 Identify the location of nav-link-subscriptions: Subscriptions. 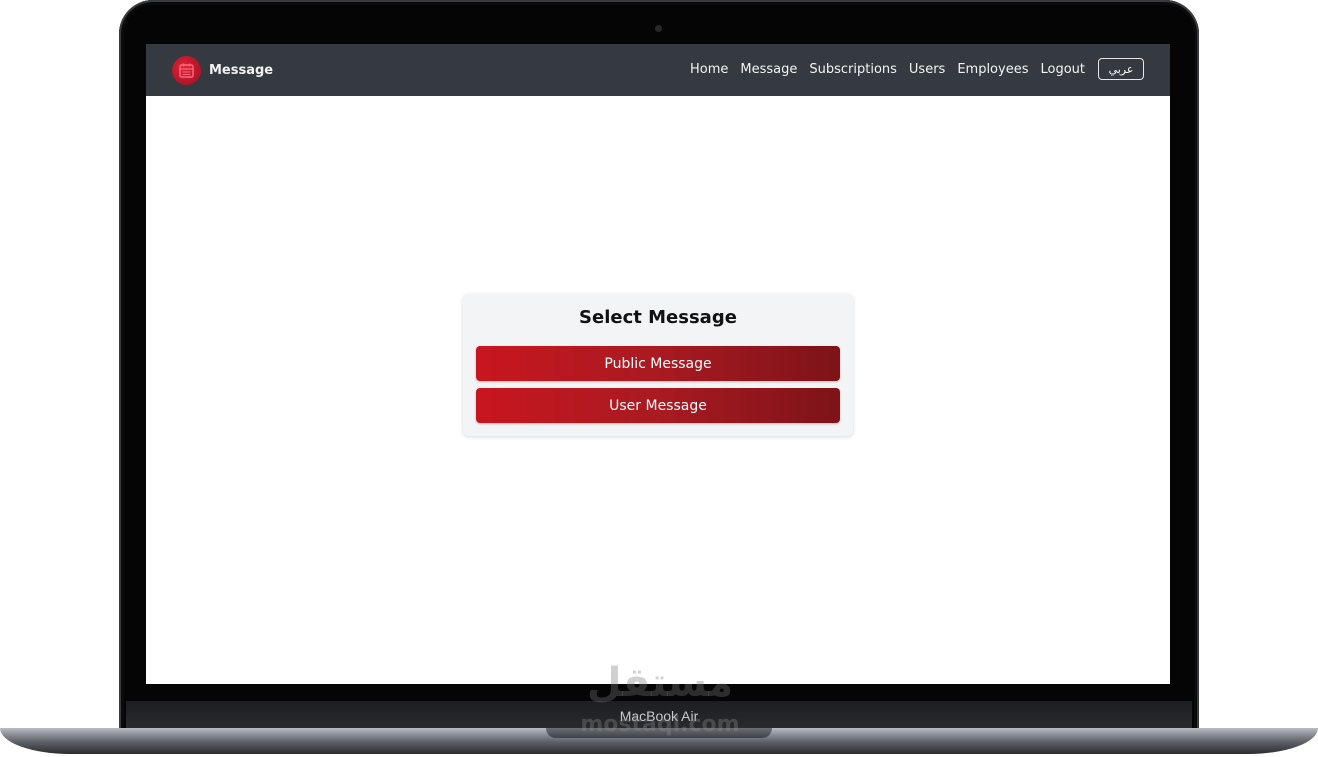
(853, 69).